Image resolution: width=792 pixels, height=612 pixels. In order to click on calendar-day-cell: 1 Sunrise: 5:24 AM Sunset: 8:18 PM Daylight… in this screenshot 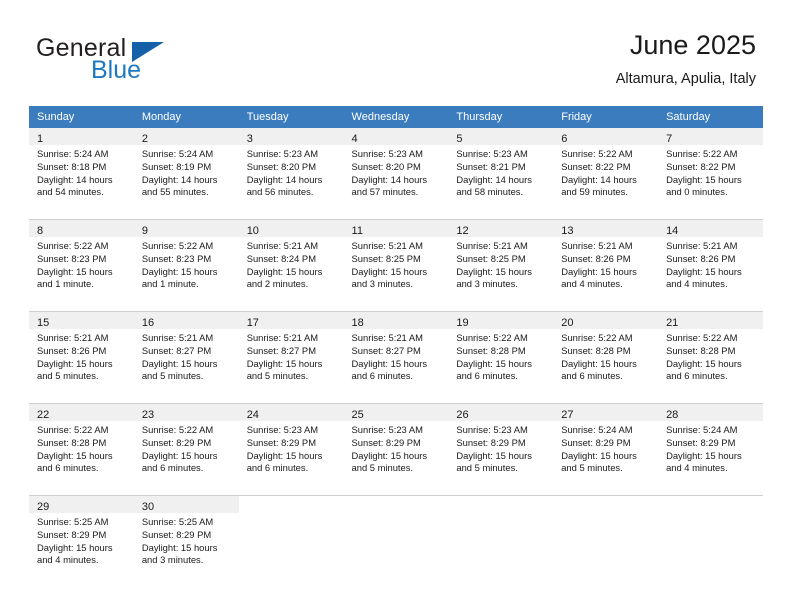, I will do `click(81, 174)`.